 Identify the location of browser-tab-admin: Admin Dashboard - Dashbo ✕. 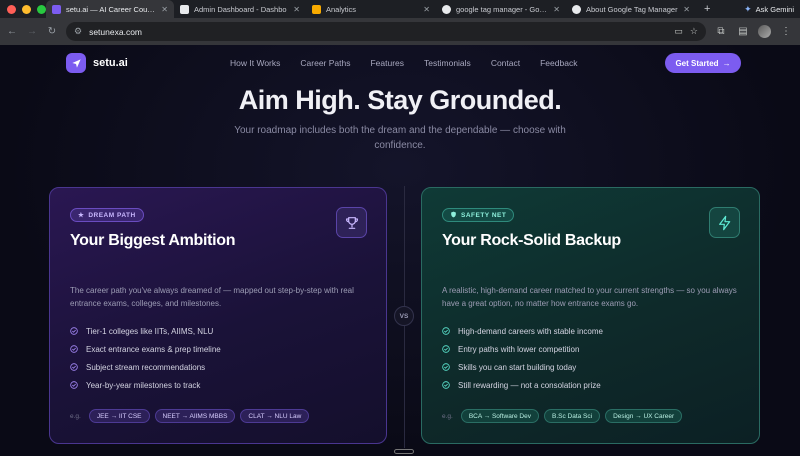
(240, 9).